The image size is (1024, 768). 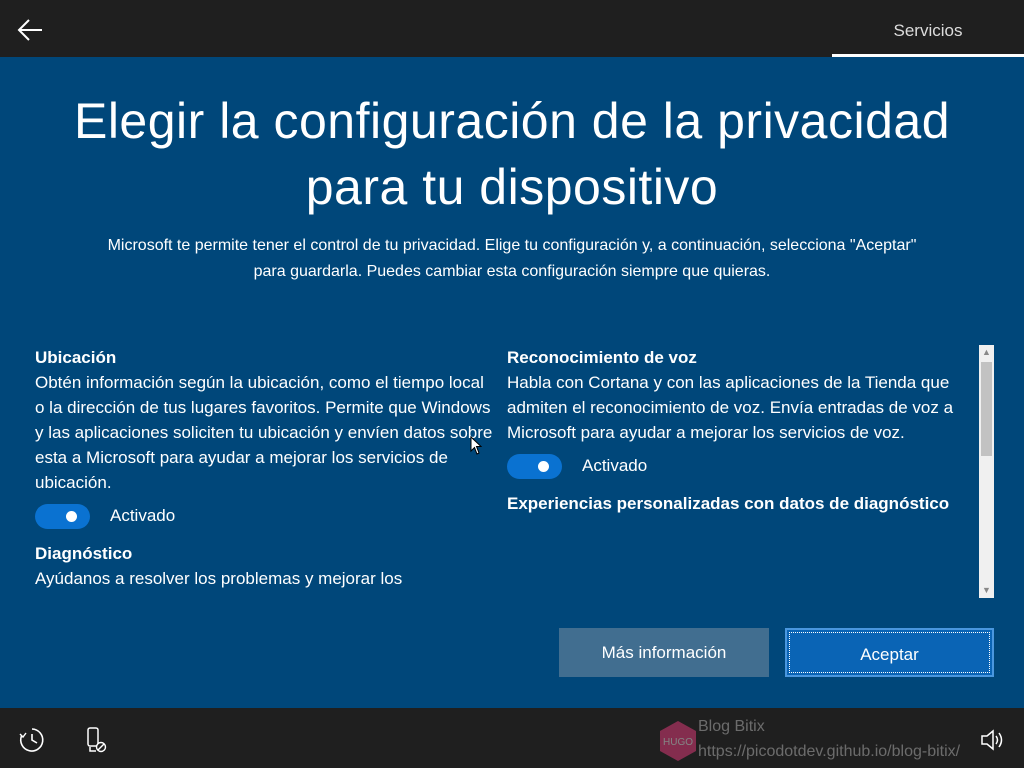 What do you see at coordinates (512, 28) in the screenshot?
I see `top-bar: Servicios` at bounding box center [512, 28].